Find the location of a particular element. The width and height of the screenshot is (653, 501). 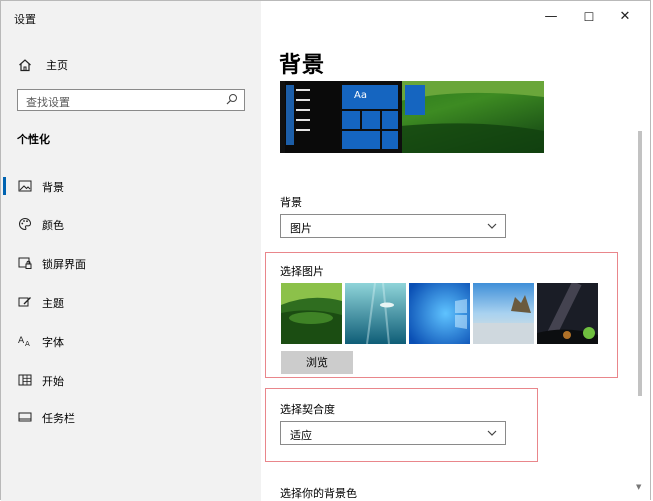

picture-icon is located at coordinates (25, 186).